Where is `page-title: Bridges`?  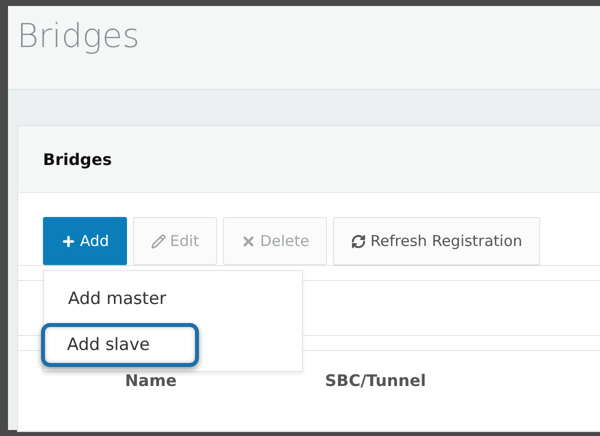 page-title: Bridges is located at coordinates (78, 35).